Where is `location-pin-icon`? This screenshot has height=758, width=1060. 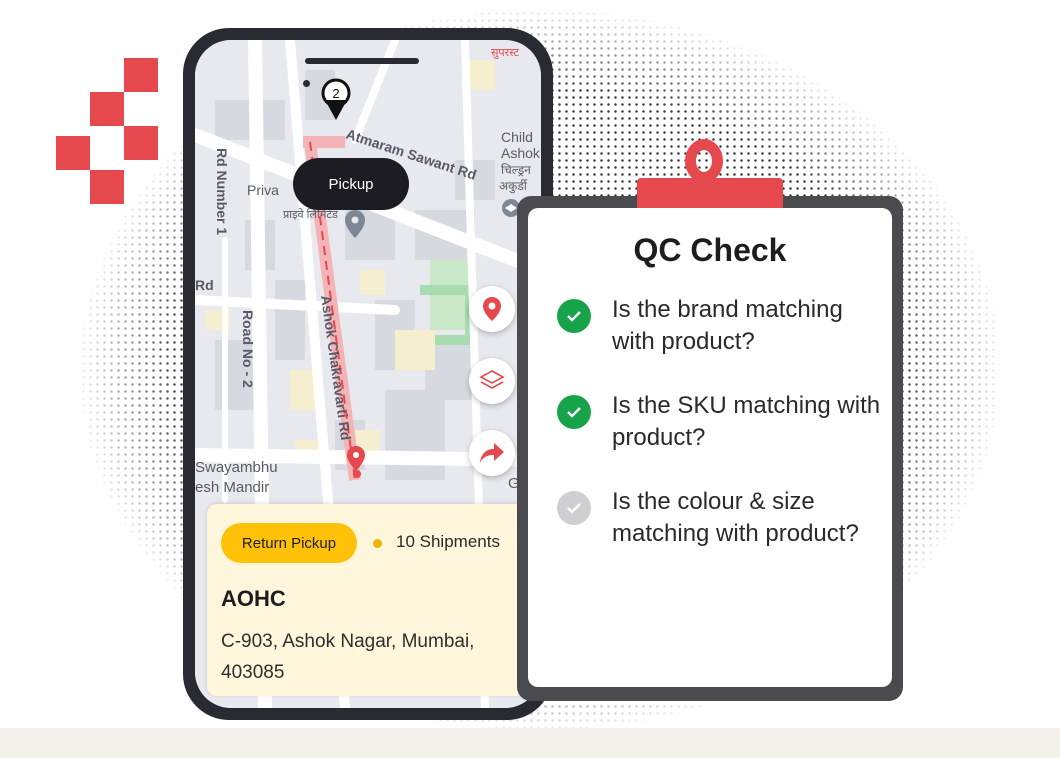 location-pin-icon is located at coordinates (492, 309).